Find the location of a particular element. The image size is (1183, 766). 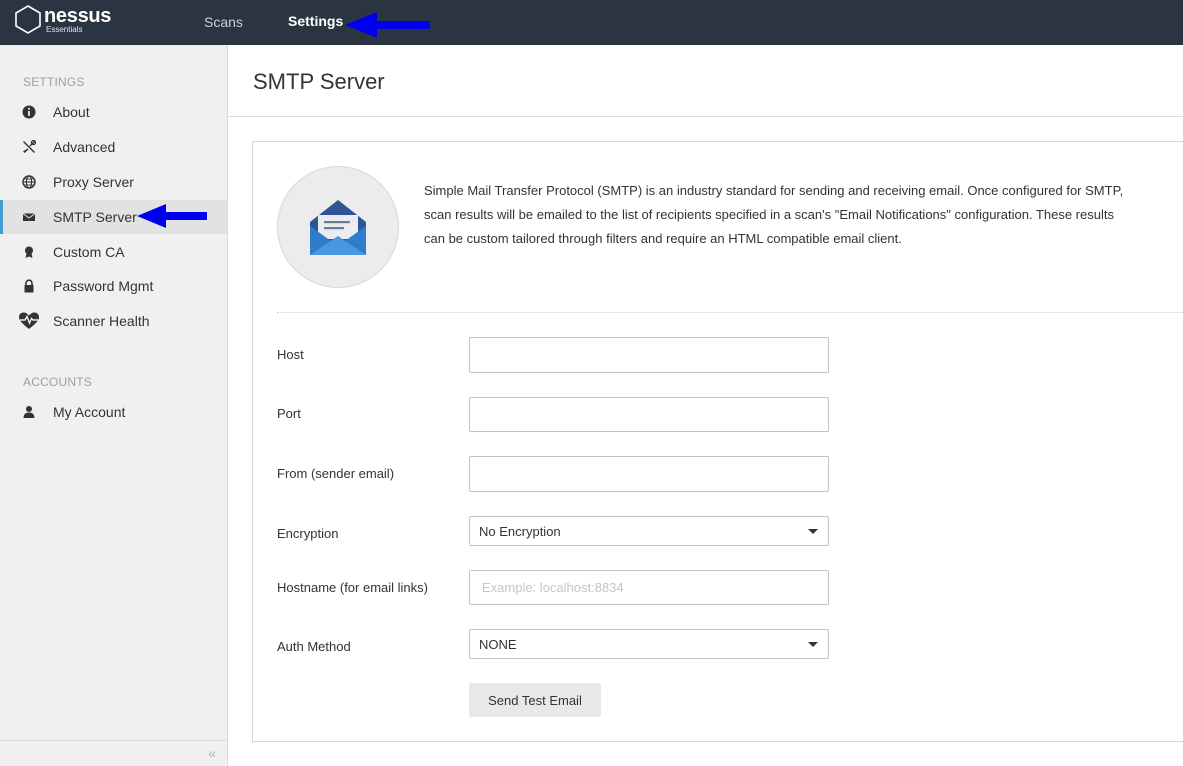

nav-settings: Settings is located at coordinates (315, 21).